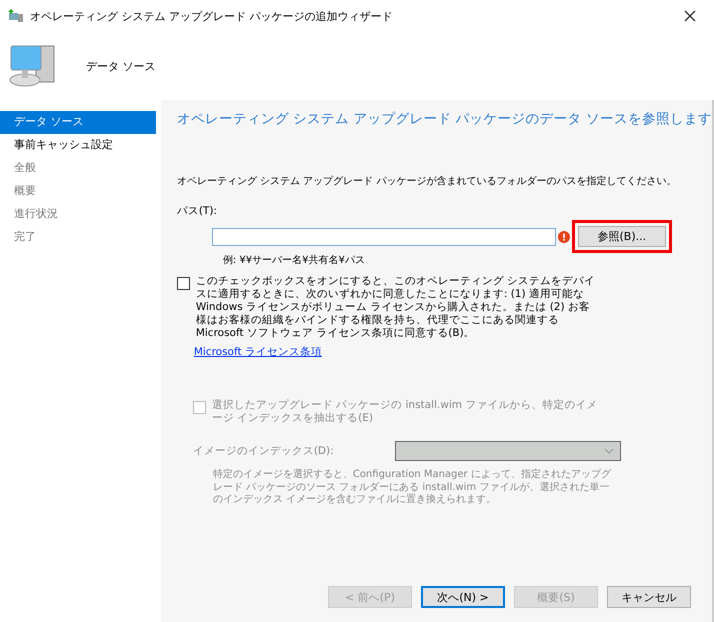 This screenshot has height=622, width=714. What do you see at coordinates (78, 122) in the screenshot?
I see `sidebar-item: データ ソース` at bounding box center [78, 122].